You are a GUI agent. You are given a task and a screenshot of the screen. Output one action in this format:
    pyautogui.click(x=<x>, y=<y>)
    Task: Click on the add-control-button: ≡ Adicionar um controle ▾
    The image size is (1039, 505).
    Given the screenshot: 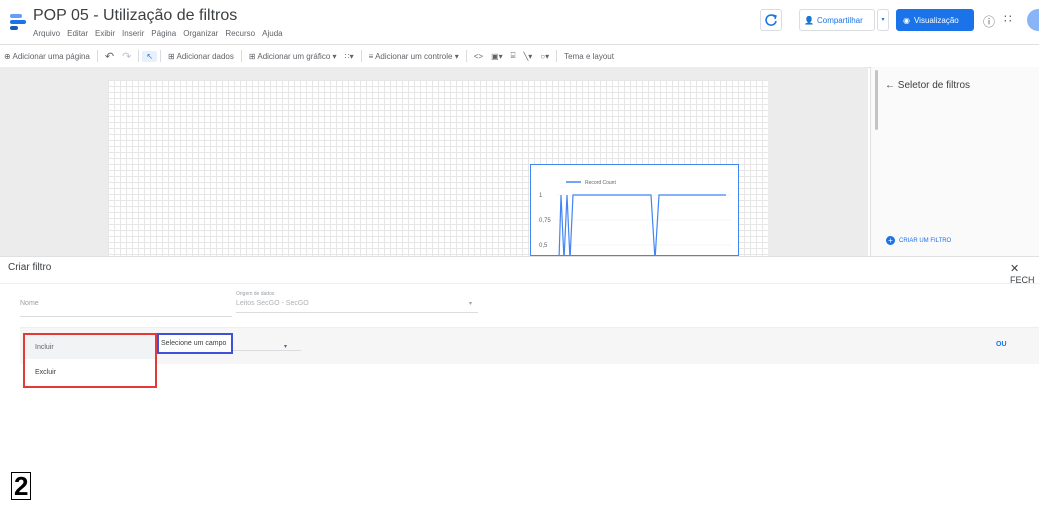 What is the action you would take?
    pyautogui.click(x=414, y=56)
    